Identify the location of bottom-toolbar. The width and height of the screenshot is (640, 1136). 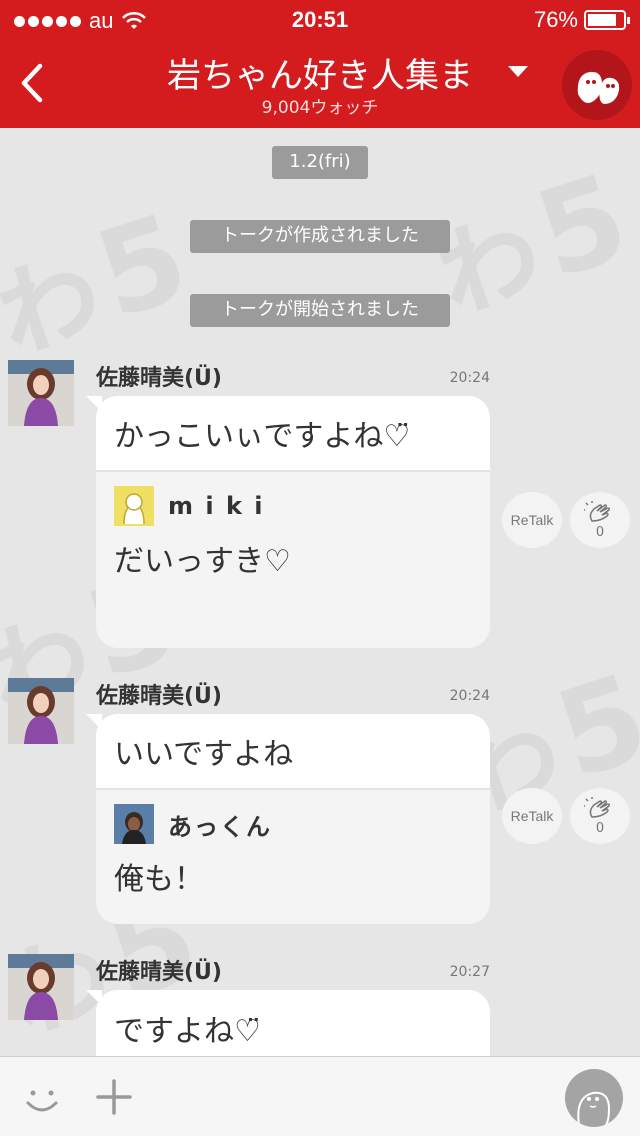
(320, 1096).